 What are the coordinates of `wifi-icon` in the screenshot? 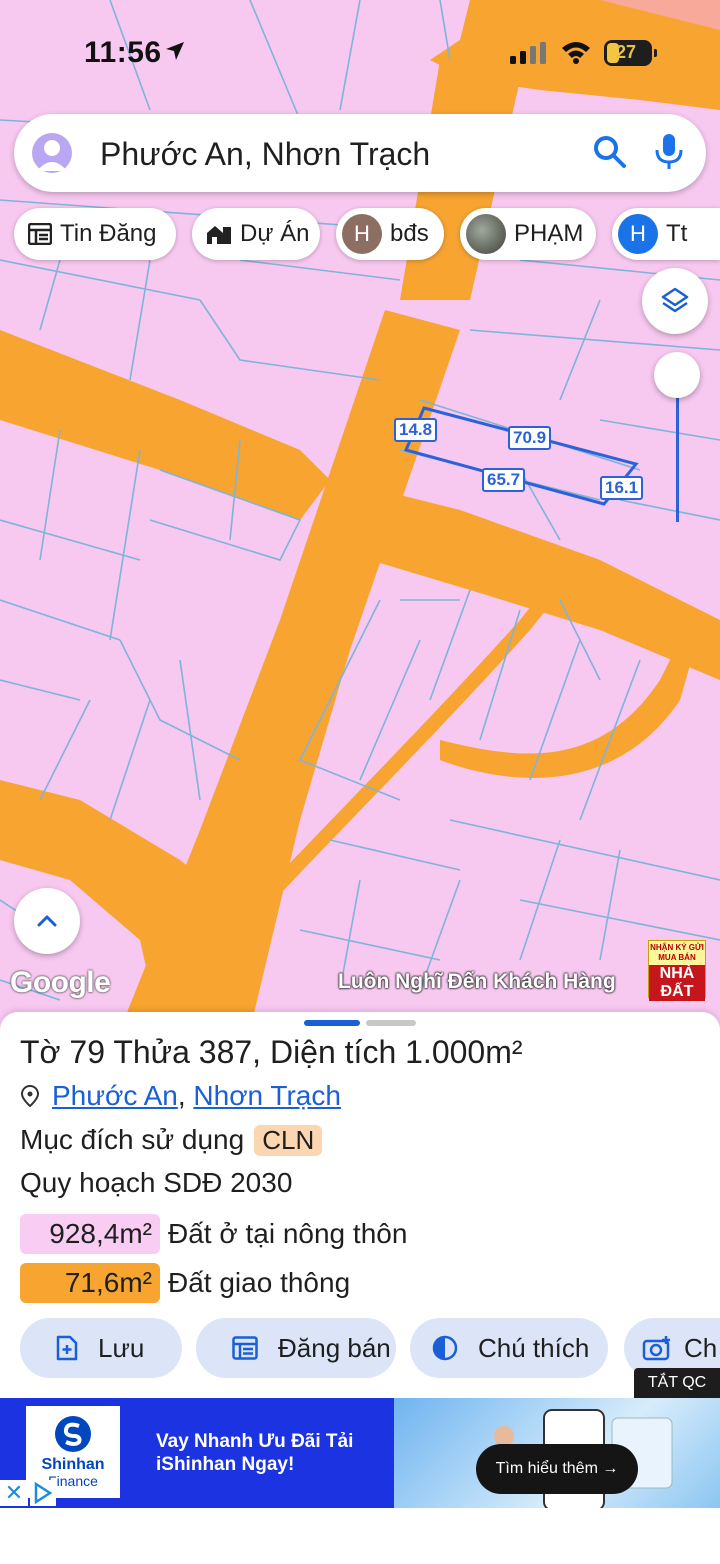 It's located at (576, 53).